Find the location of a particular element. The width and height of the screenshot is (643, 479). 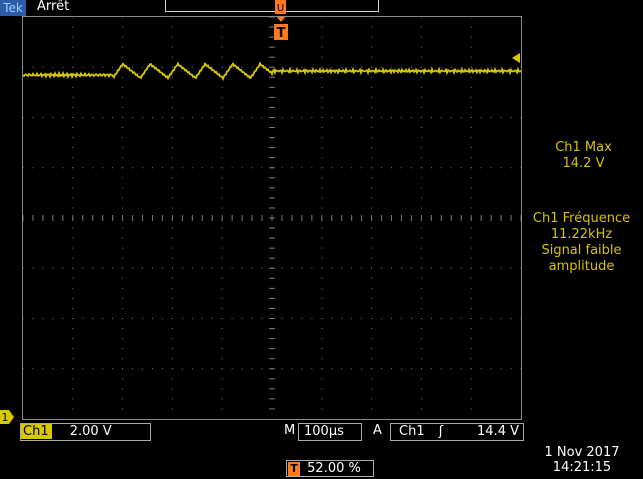

volts-per-div: 2.00 V is located at coordinates (90, 431).